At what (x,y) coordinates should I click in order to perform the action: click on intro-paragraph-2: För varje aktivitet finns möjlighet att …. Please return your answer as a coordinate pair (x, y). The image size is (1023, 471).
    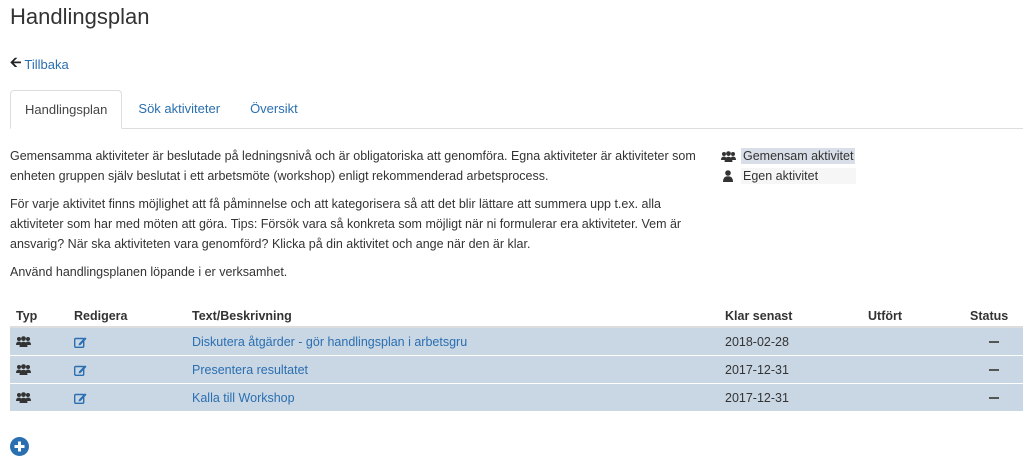
    Looking at the image, I should click on (346, 224).